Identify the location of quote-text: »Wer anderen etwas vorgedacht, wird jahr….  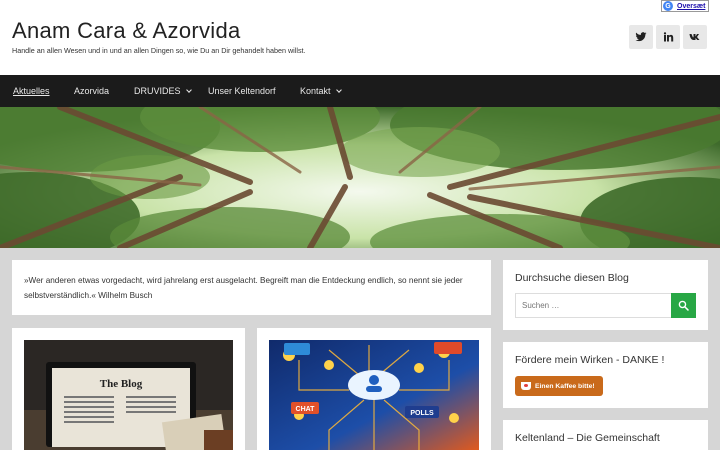
(243, 288).